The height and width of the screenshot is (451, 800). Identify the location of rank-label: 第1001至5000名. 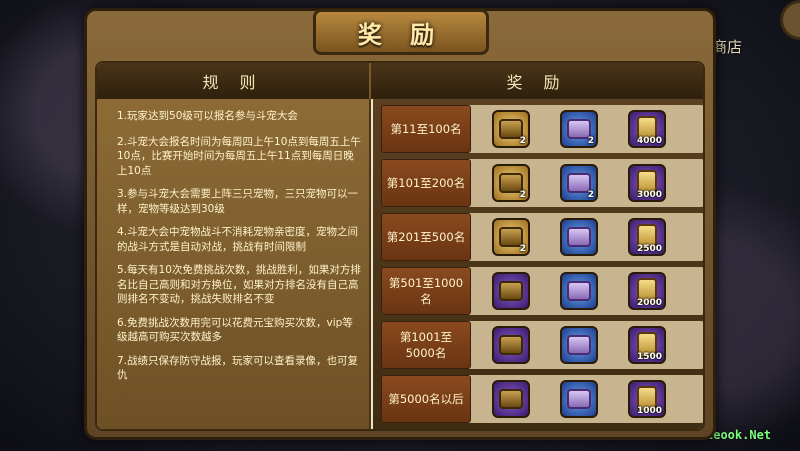
(426, 345).